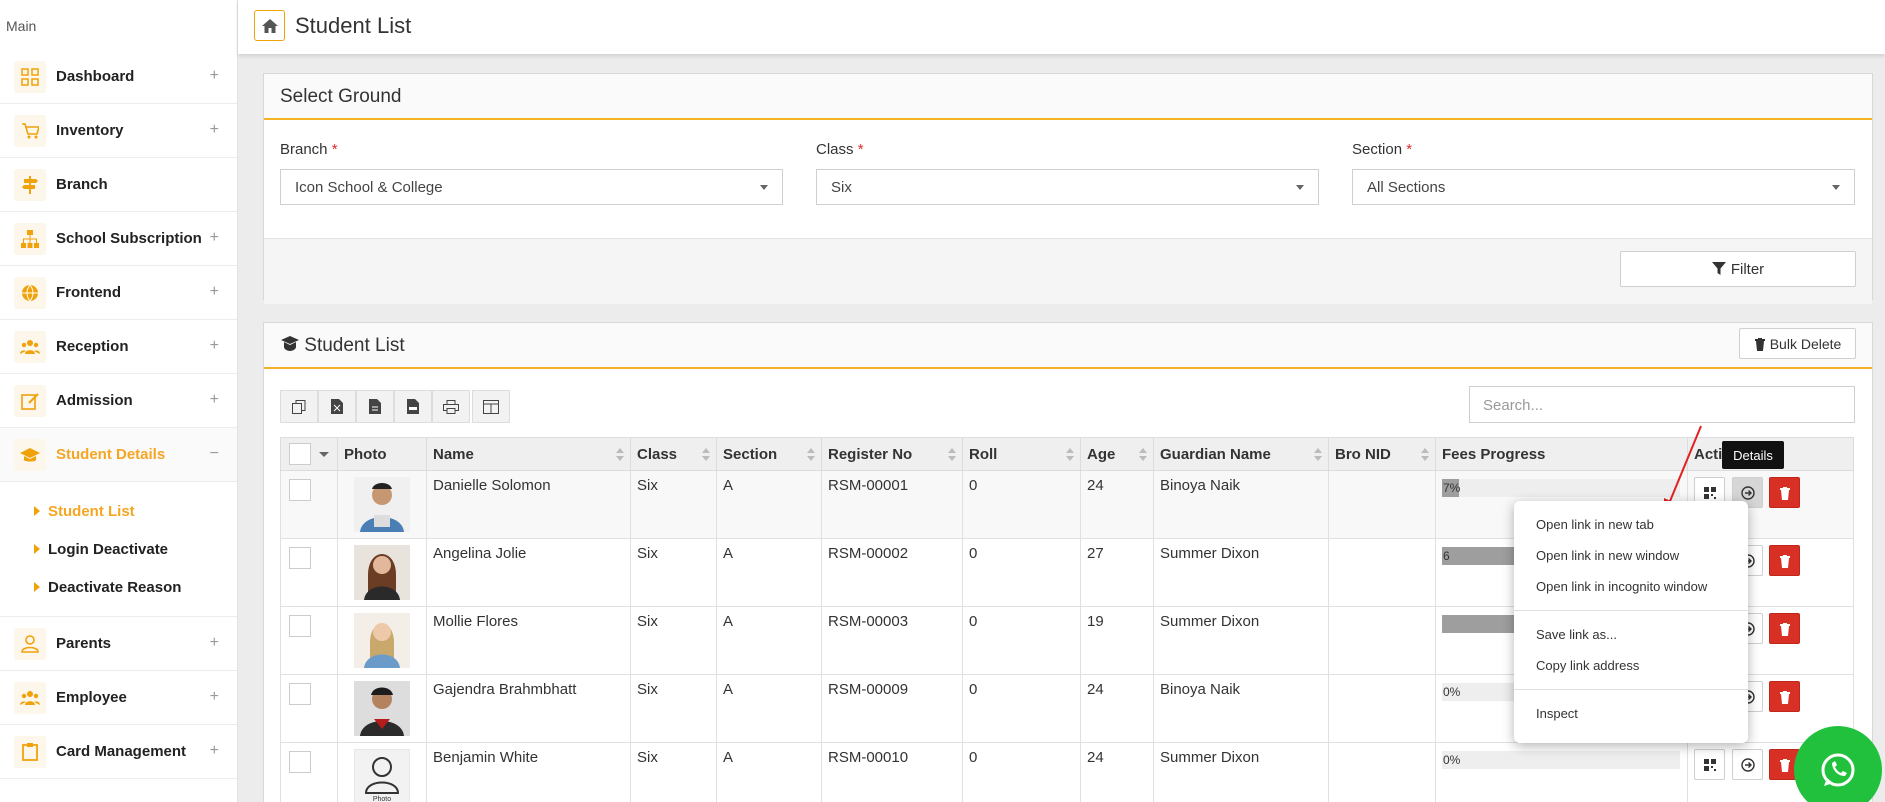 The image size is (1885, 802). I want to click on section-select: All Sections, so click(1603, 187).